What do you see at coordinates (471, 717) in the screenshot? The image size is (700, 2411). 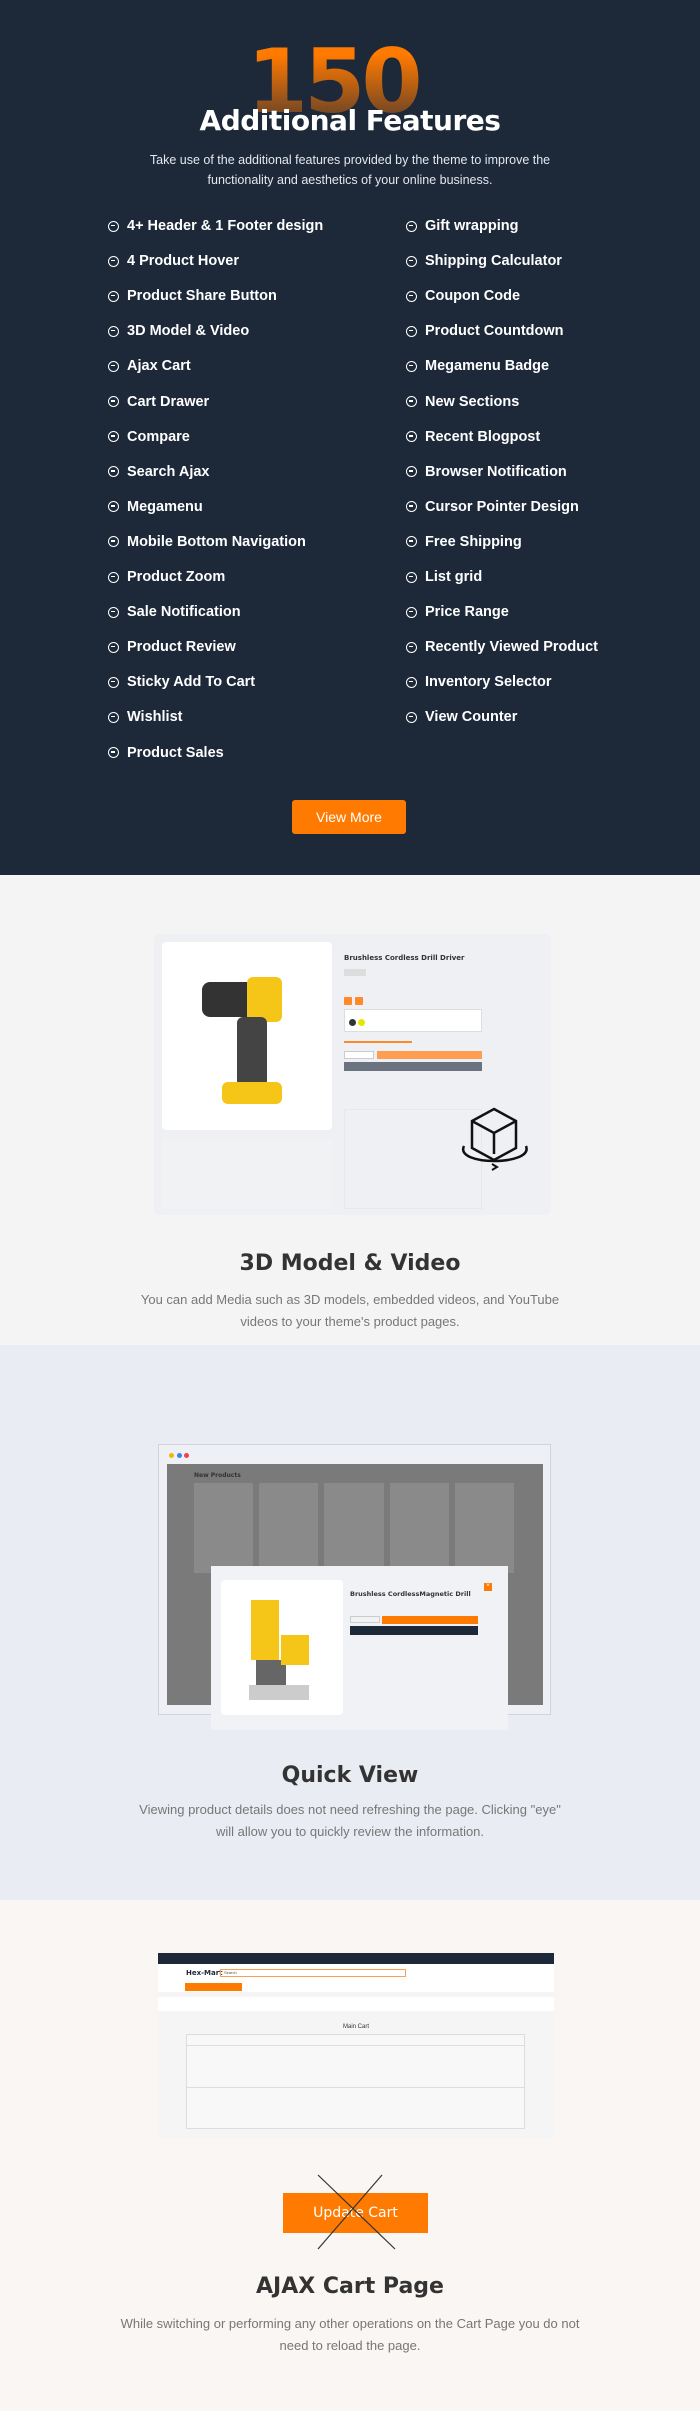 I see `feature-label: View Counter` at bounding box center [471, 717].